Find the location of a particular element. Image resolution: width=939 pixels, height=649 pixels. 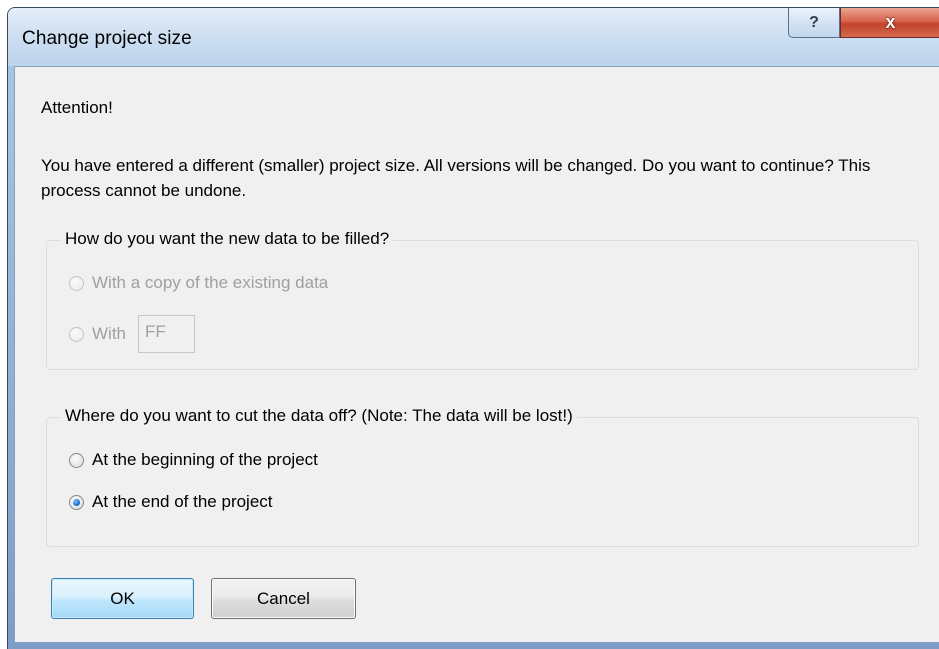

radio-copy-existing-circle is located at coordinates (76, 283).